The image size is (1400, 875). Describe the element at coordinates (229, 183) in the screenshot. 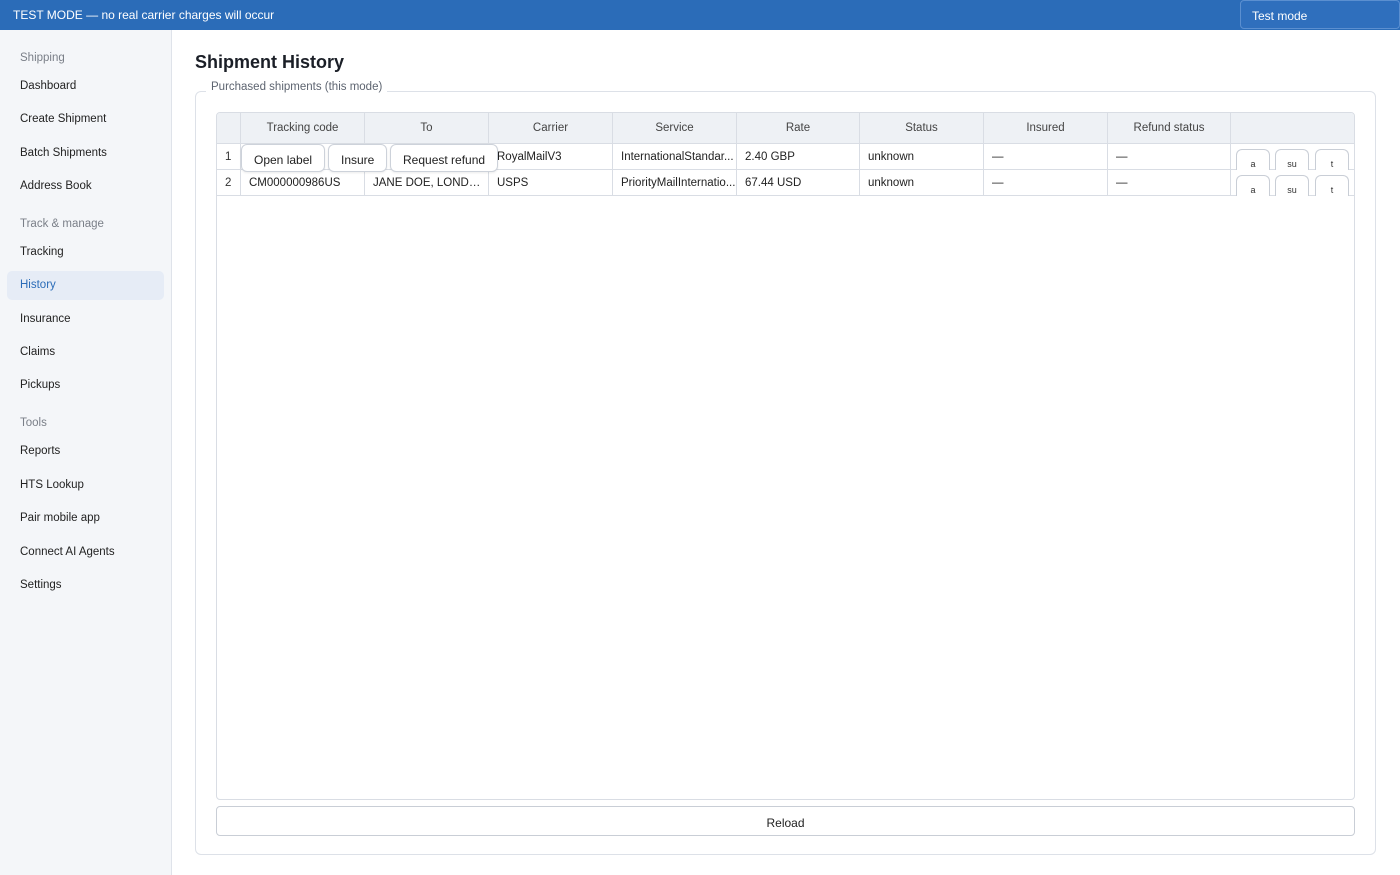

I see `row-number: 2` at that location.